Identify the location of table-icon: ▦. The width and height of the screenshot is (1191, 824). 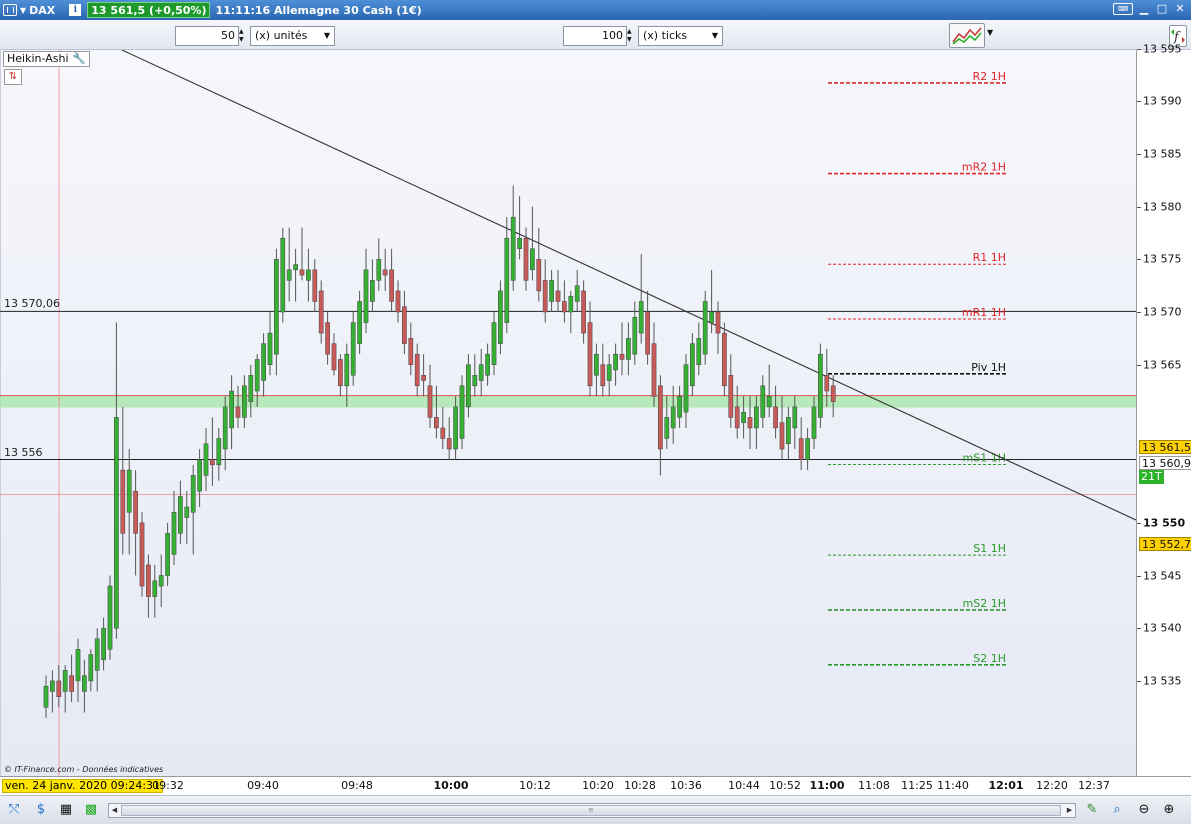
(66, 810).